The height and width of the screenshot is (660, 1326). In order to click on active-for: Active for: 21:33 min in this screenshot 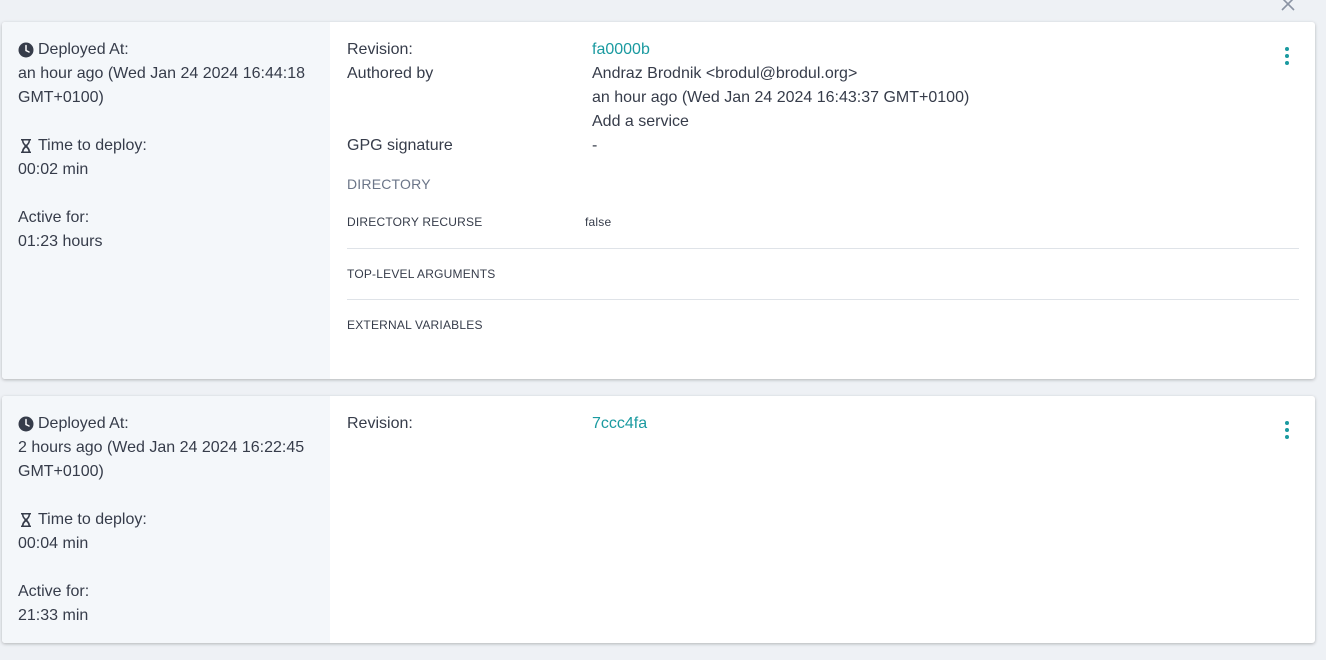, I will do `click(174, 604)`.